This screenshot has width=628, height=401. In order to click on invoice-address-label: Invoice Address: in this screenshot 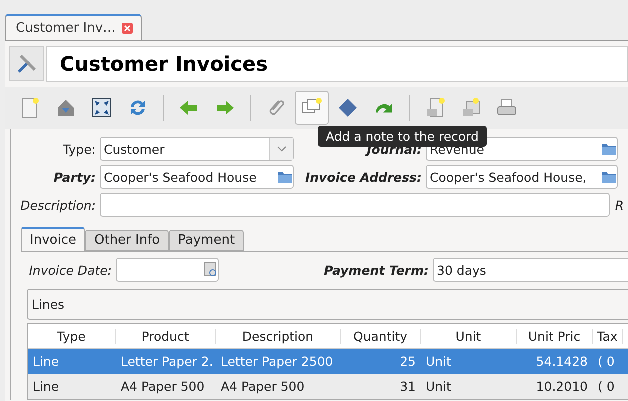, I will do `click(363, 177)`.